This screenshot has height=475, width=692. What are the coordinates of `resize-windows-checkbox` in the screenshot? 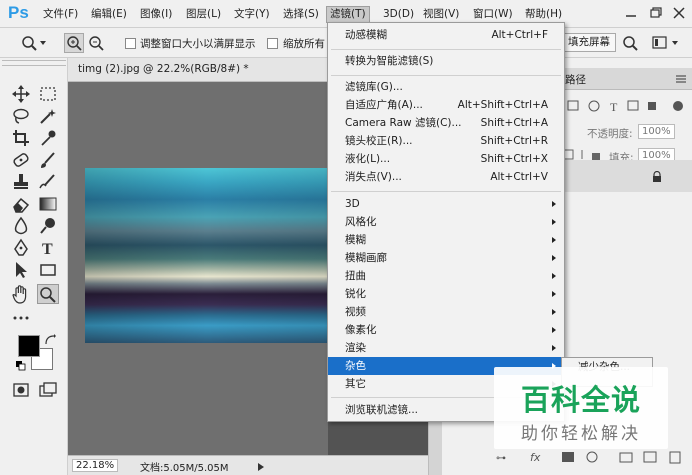 It's located at (130, 43).